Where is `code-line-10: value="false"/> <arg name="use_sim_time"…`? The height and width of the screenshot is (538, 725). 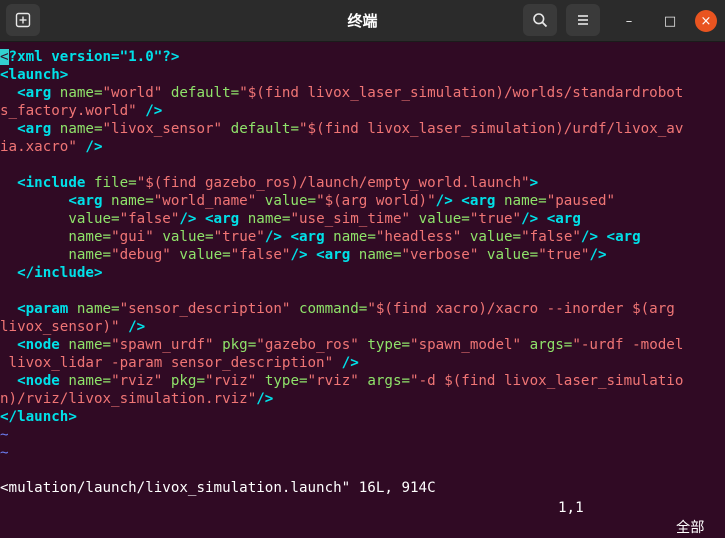 code-line-10: value="false"/> <arg name="use_sim_time"… is located at coordinates (324, 219).